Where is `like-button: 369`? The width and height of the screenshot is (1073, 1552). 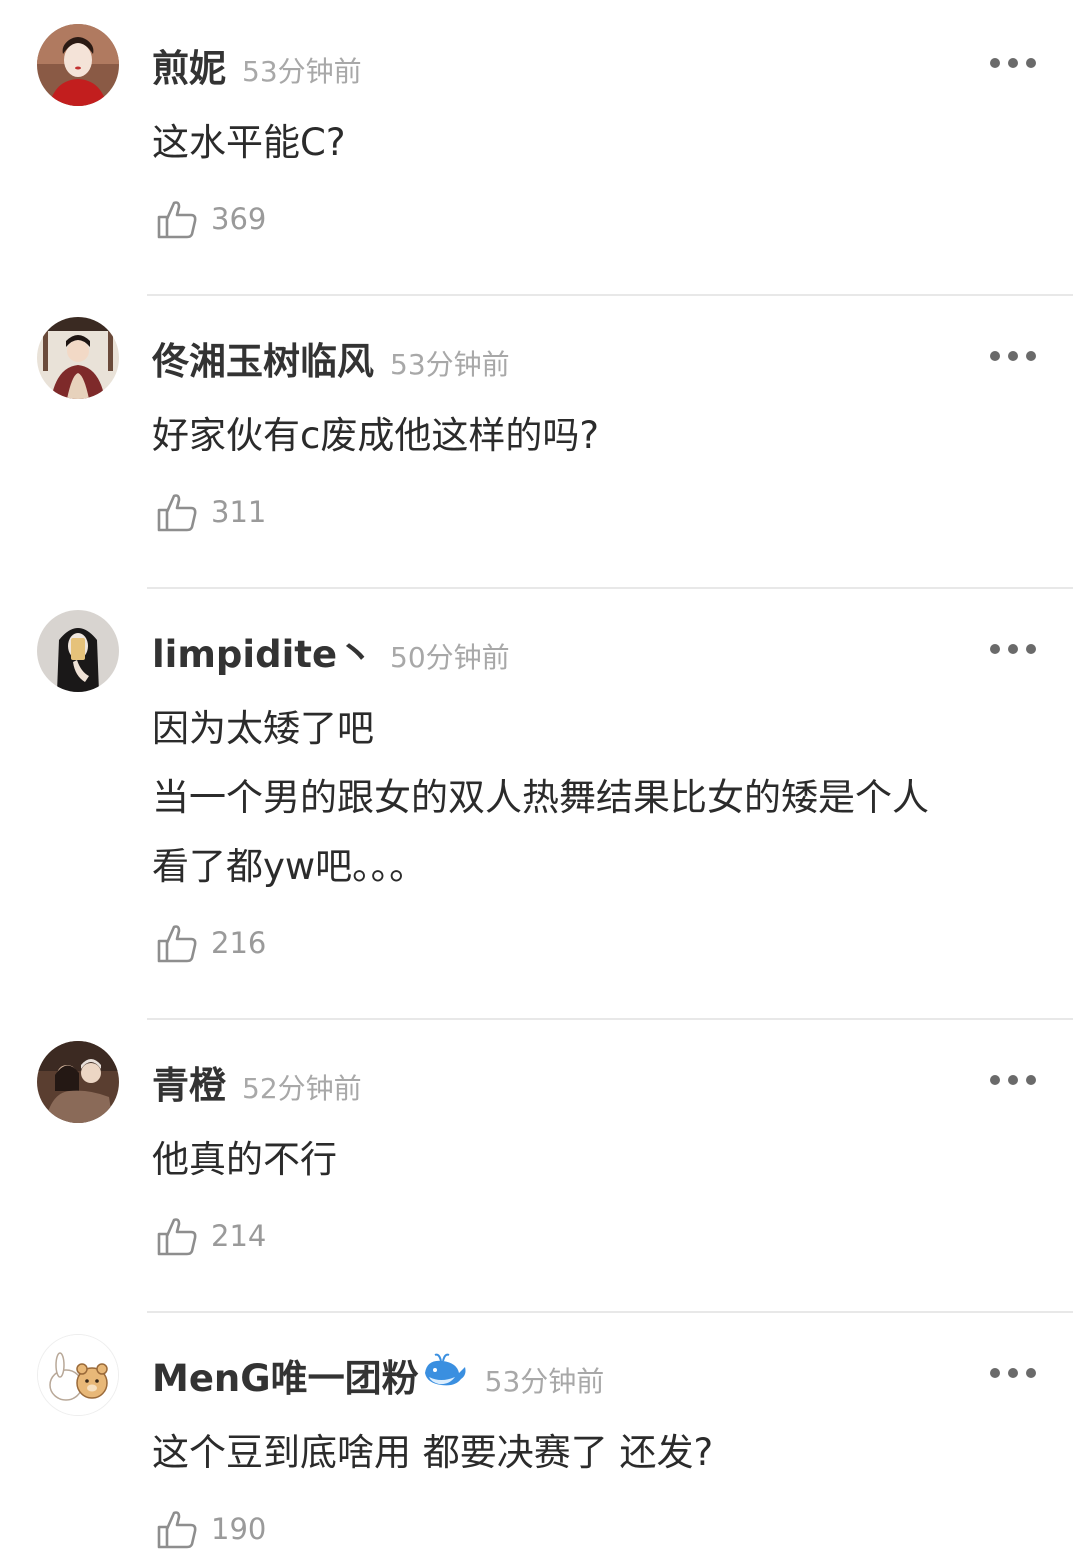 like-button: 369 is located at coordinates (210, 219).